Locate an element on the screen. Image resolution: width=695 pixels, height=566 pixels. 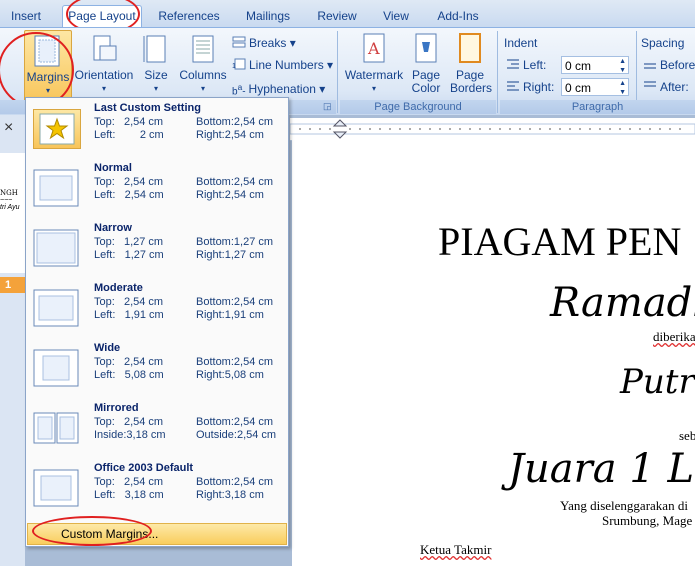
spacing-after-label: After: is located at coordinates (666, 87).